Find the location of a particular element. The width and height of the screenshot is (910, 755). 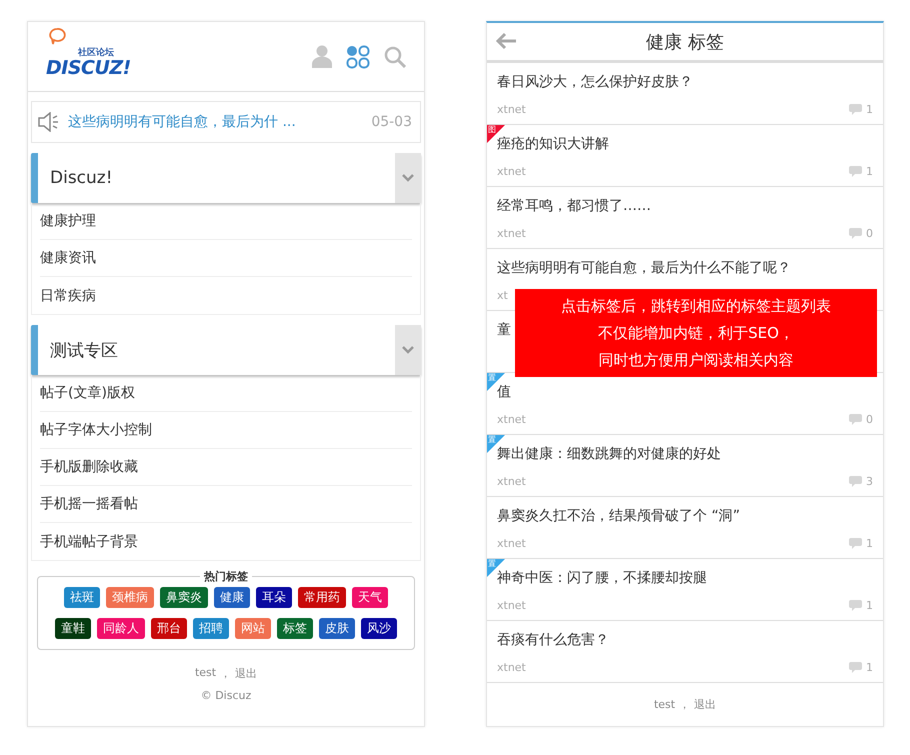

back-arrow-icon is located at coordinates (506, 41).